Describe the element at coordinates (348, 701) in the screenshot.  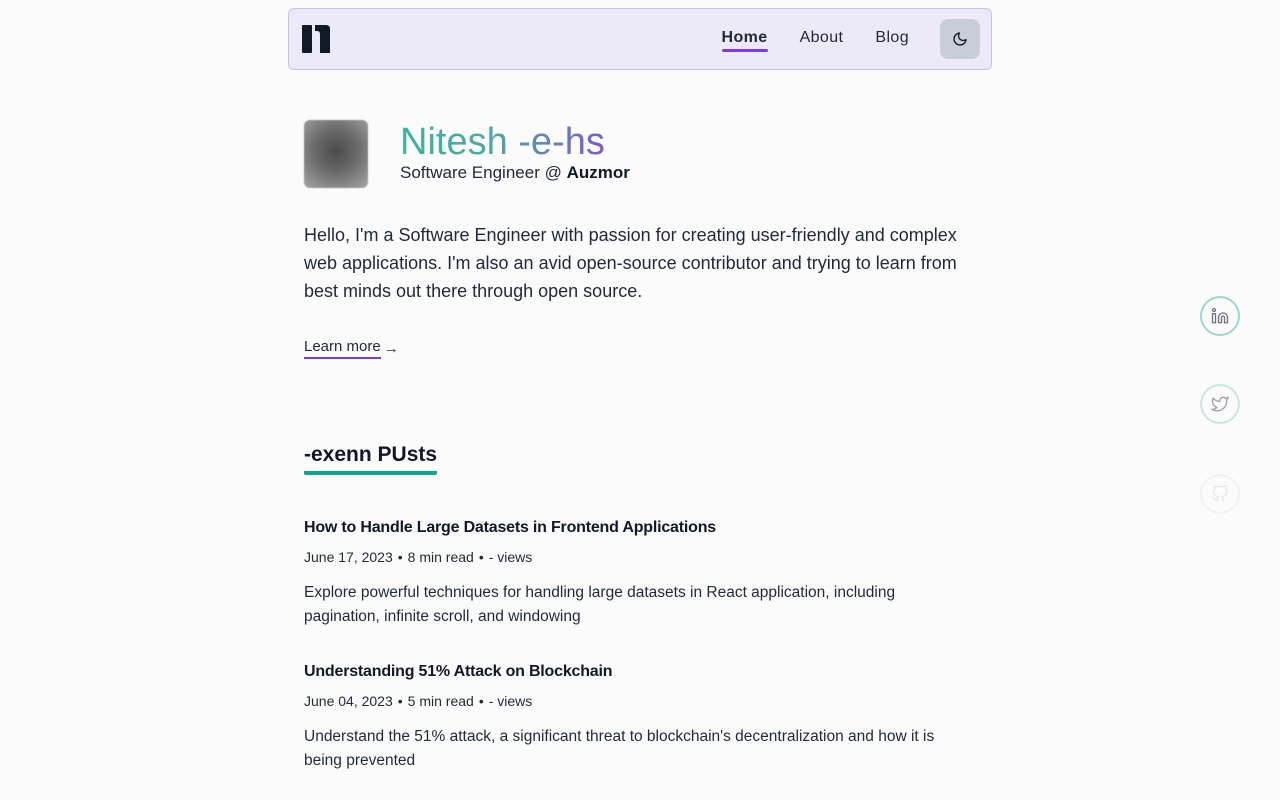
I see `post-date: June 04, 2023` at that location.